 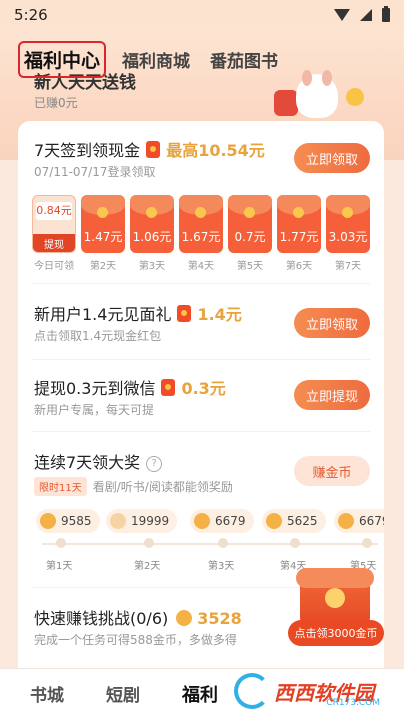 I want to click on status-bar: 5:26, so click(x=202, y=15).